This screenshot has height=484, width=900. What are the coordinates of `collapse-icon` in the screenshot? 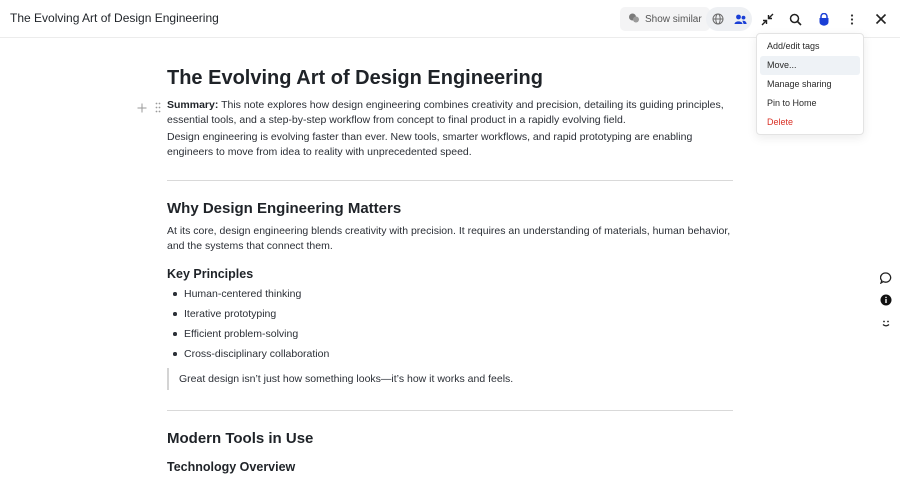 It's located at (767, 19).